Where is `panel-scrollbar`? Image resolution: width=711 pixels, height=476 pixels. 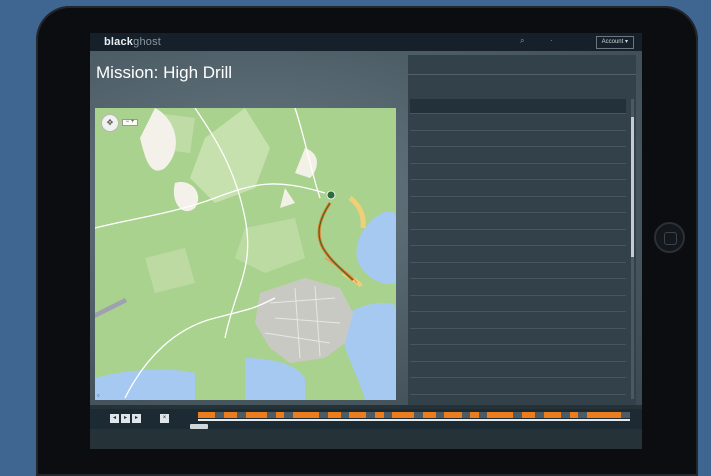
panel-scrollbar is located at coordinates (632, 249).